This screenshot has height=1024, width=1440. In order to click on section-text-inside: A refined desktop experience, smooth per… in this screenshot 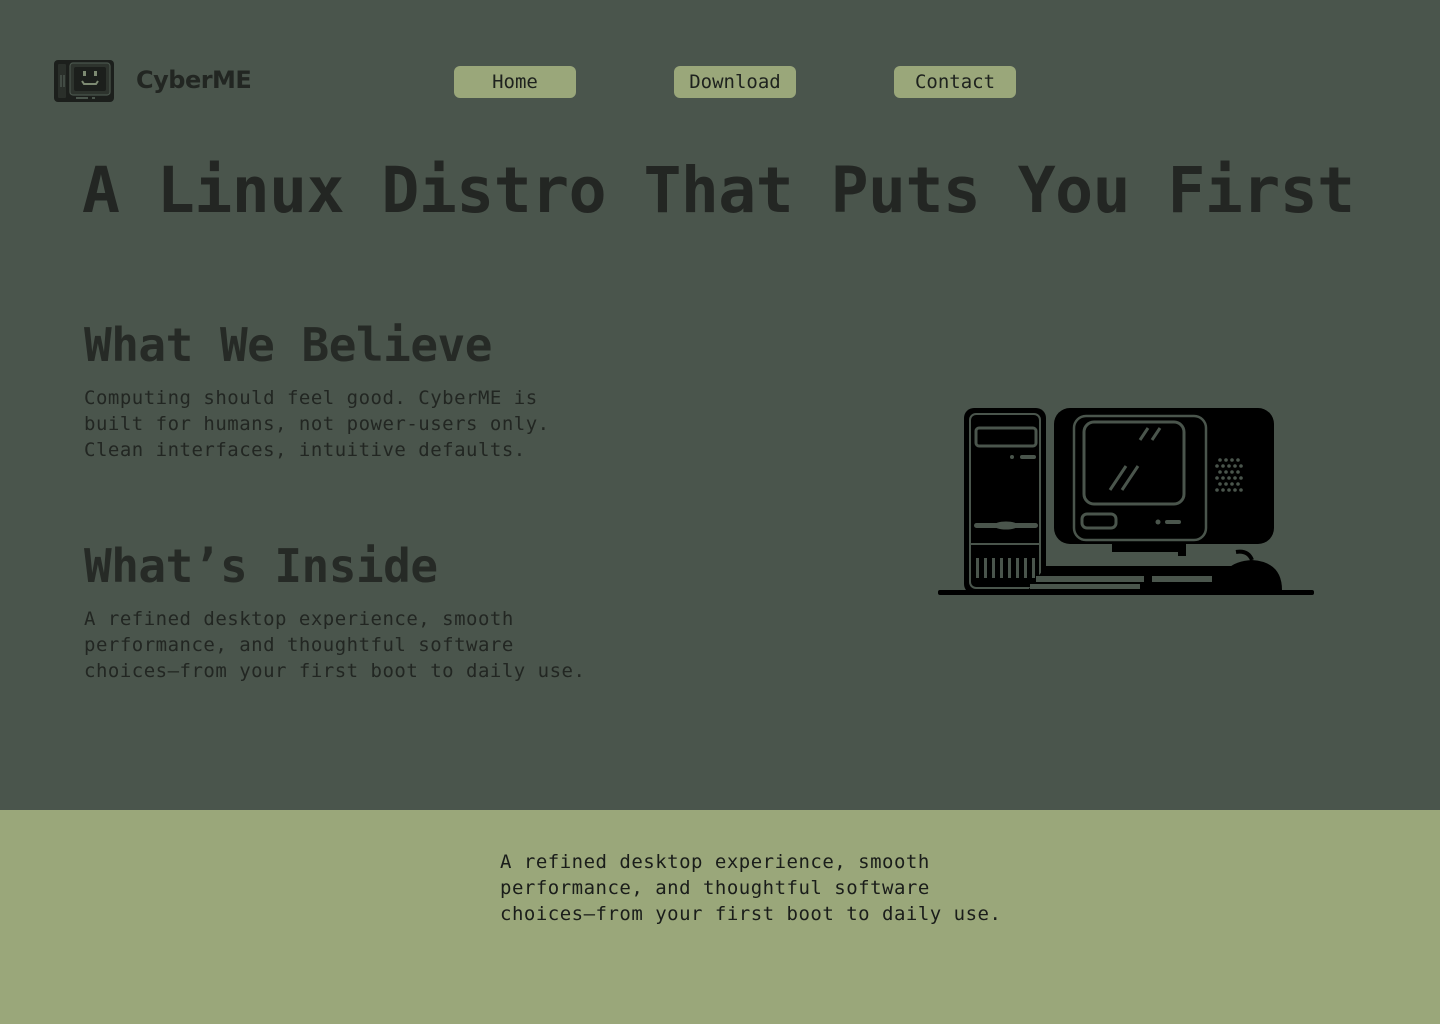, I will do `click(335, 645)`.